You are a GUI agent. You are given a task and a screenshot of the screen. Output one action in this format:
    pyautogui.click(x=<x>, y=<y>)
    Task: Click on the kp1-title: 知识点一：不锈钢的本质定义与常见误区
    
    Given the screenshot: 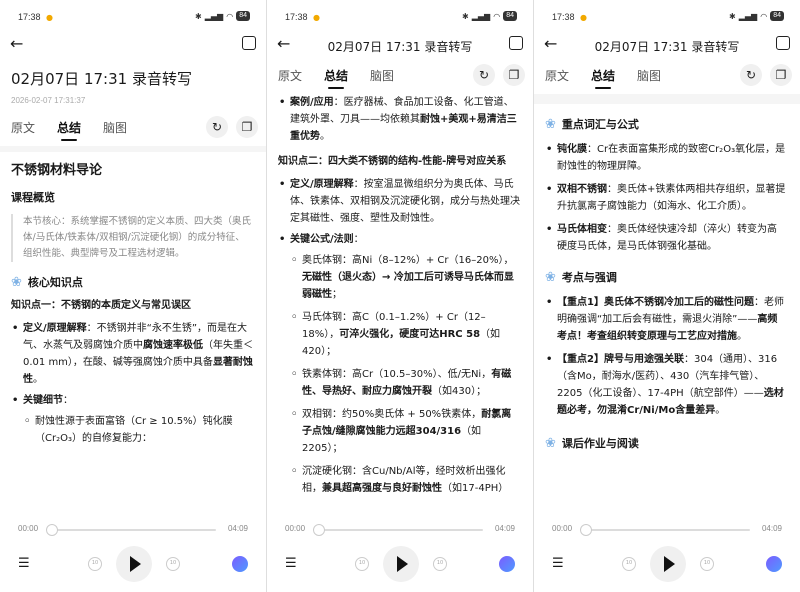 What is the action you would take?
    pyautogui.click(x=101, y=305)
    